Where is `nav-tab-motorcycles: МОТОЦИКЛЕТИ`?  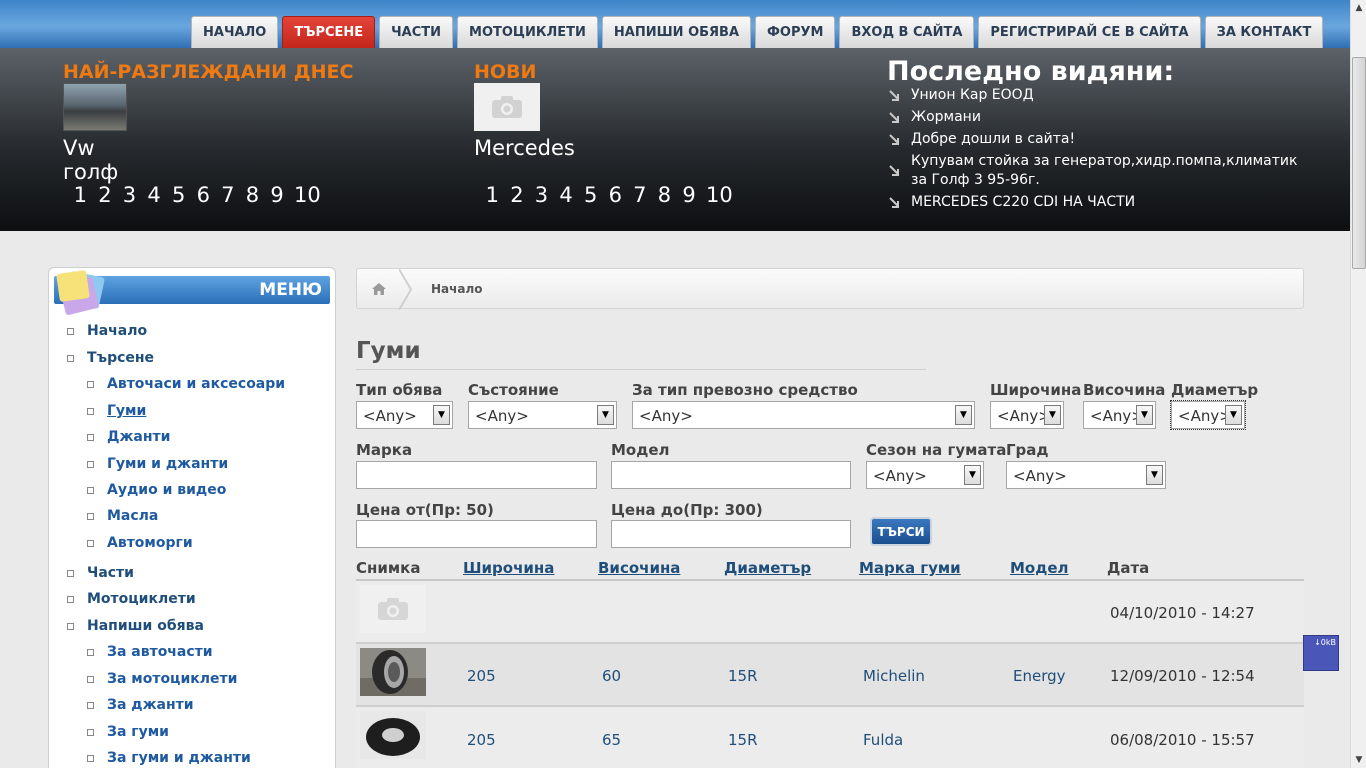
nav-tab-motorcycles: МОТОЦИКЛЕТИ is located at coordinates (527, 32).